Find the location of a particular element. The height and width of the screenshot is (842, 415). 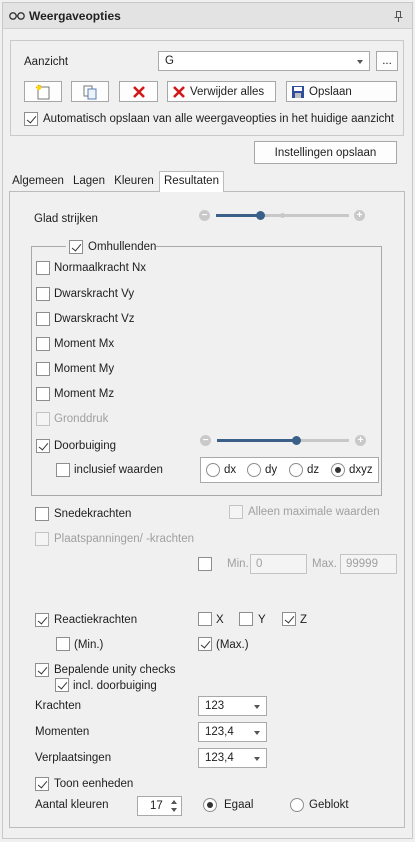

save-button: Opslaan is located at coordinates (341, 91).